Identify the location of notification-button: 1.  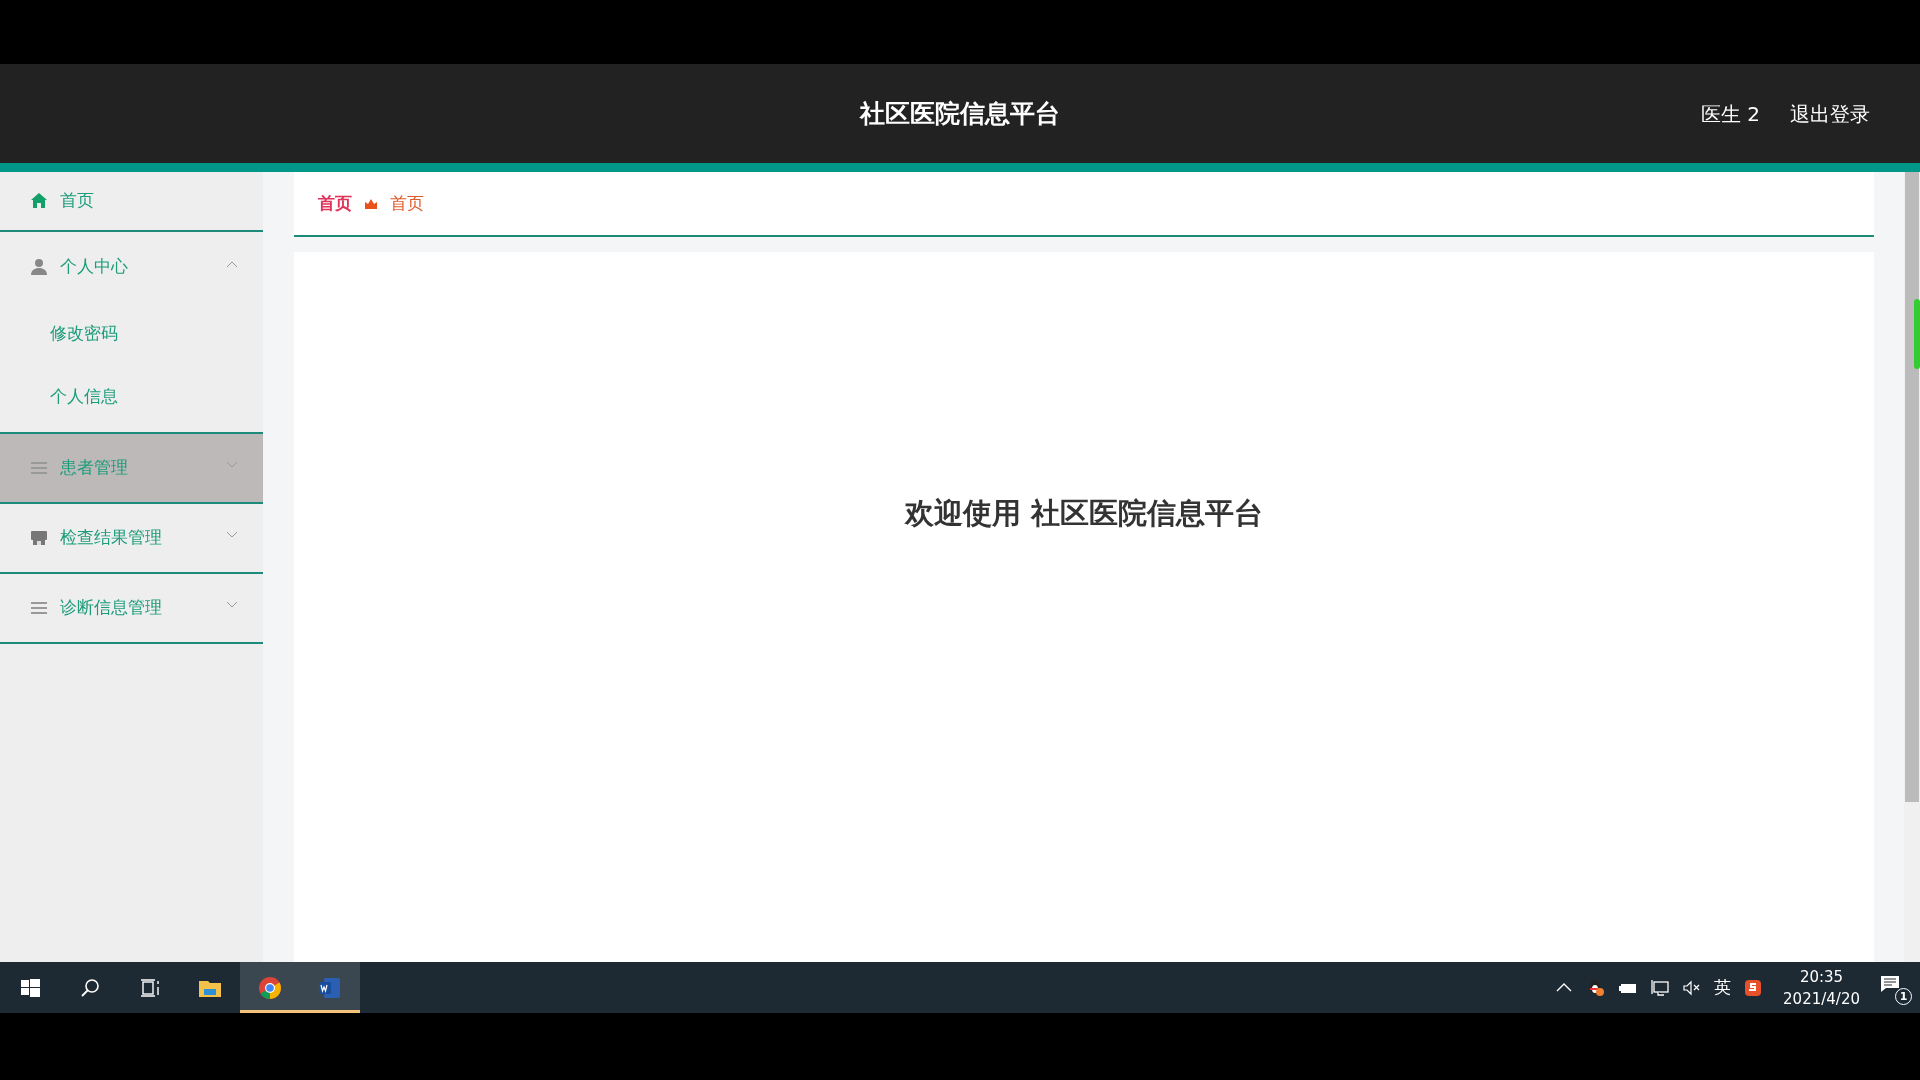
(1895, 987).